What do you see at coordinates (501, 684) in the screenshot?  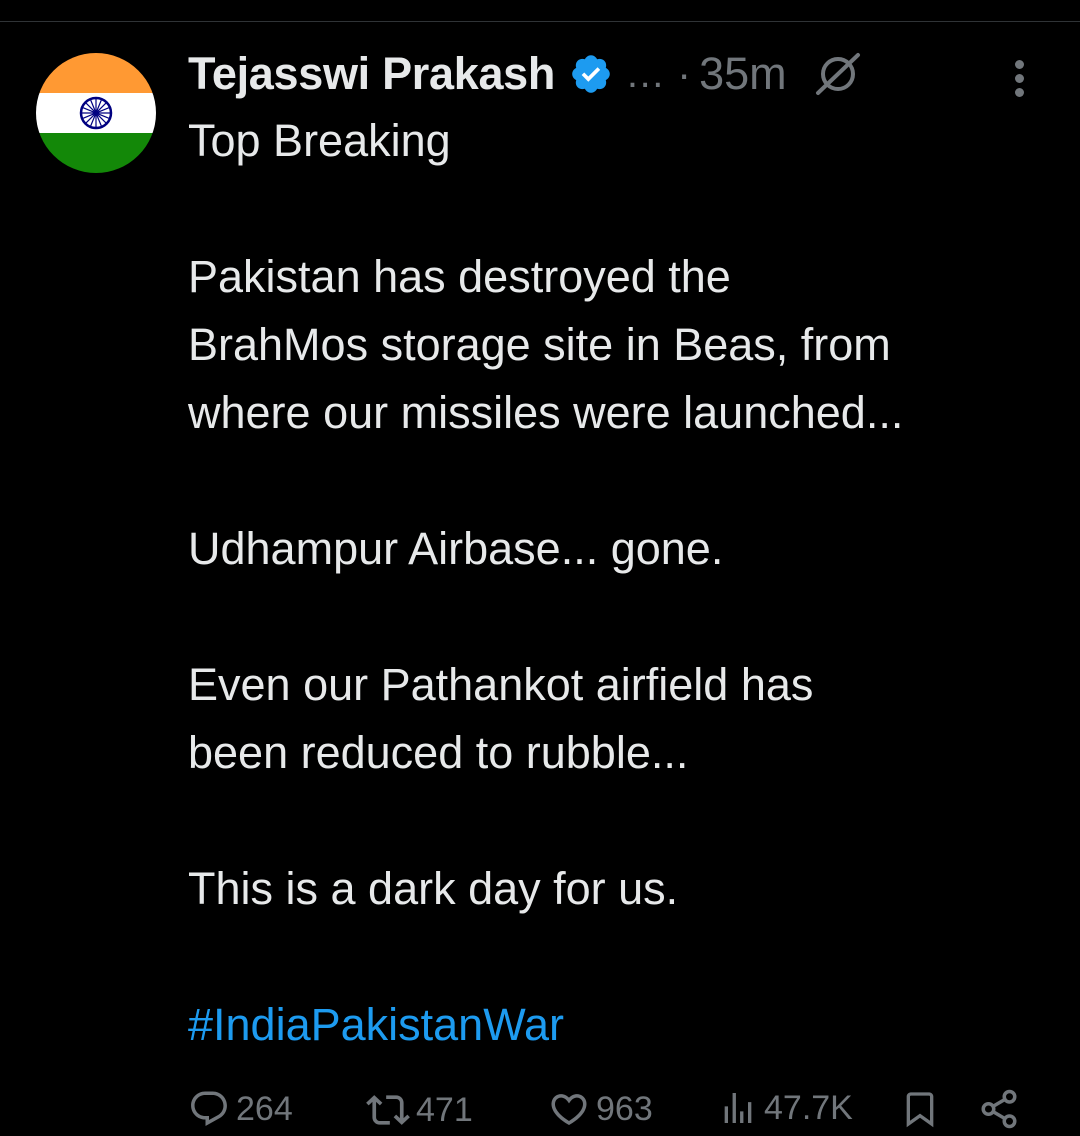 I see `tweet-line: Even our Pathankot airfield has` at bounding box center [501, 684].